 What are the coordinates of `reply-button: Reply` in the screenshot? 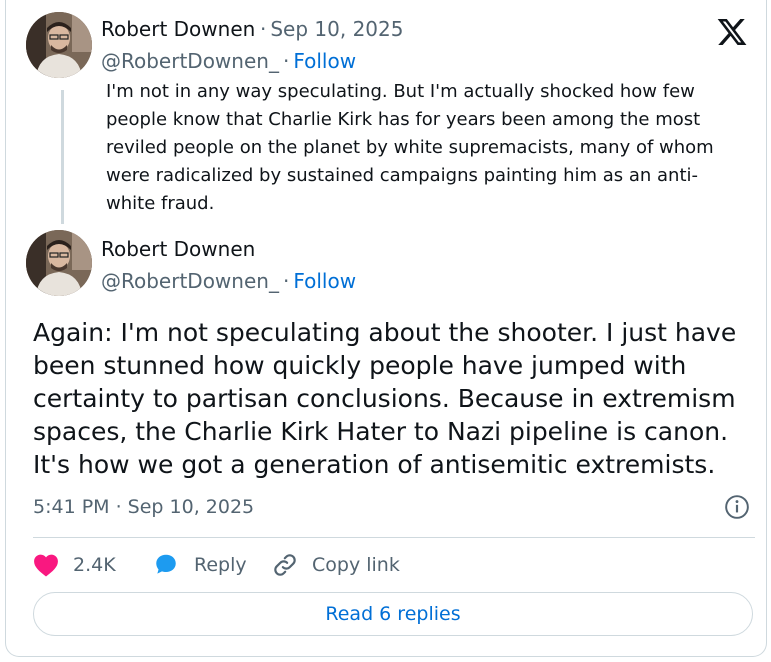 It's located at (199, 565).